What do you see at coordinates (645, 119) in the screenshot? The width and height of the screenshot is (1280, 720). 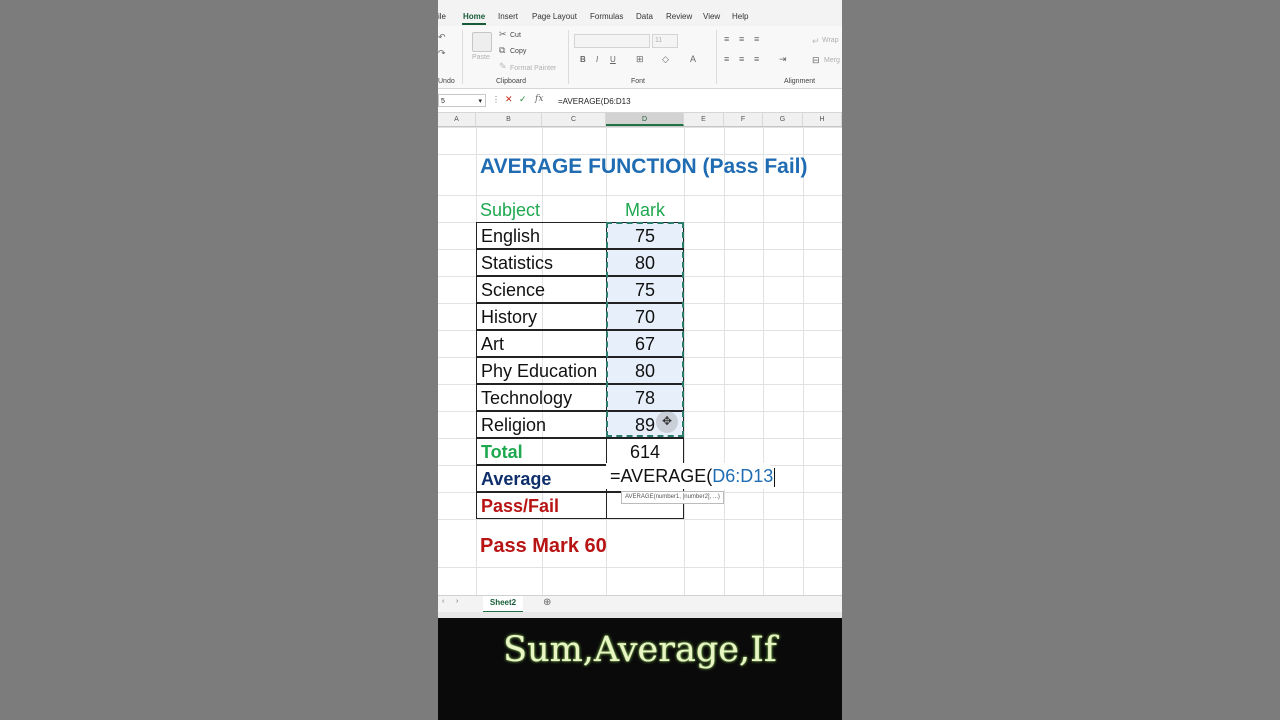 I see `column-header-d: D` at bounding box center [645, 119].